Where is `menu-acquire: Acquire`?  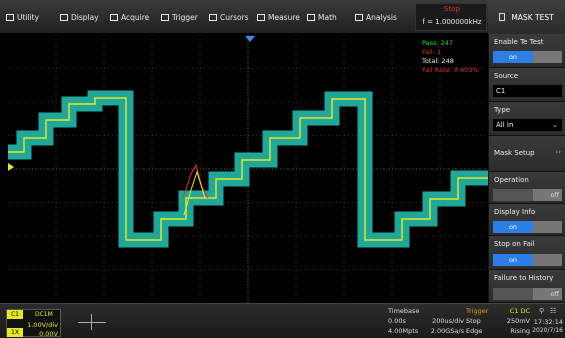
menu-acquire: Acquire is located at coordinates (129, 17).